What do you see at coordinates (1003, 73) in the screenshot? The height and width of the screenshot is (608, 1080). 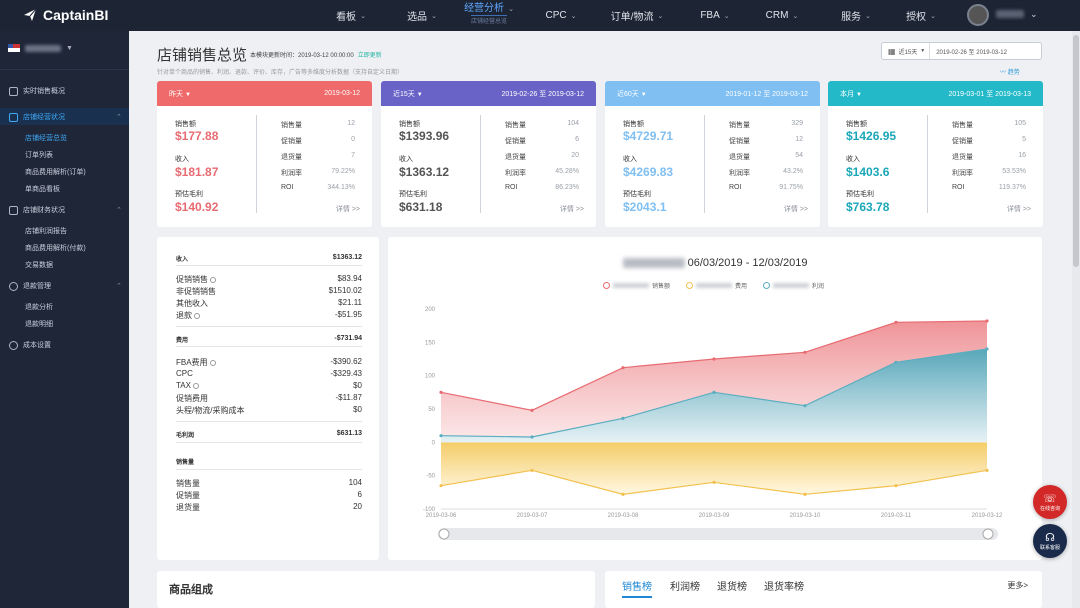 I see `trend-line-icon: 〰` at bounding box center [1003, 73].